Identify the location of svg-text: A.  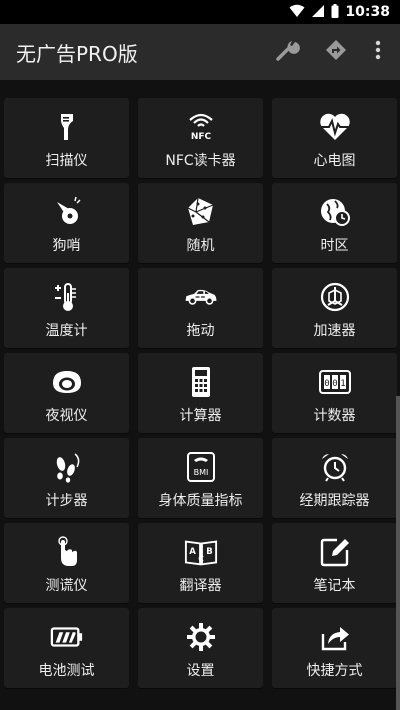
(192, 552).